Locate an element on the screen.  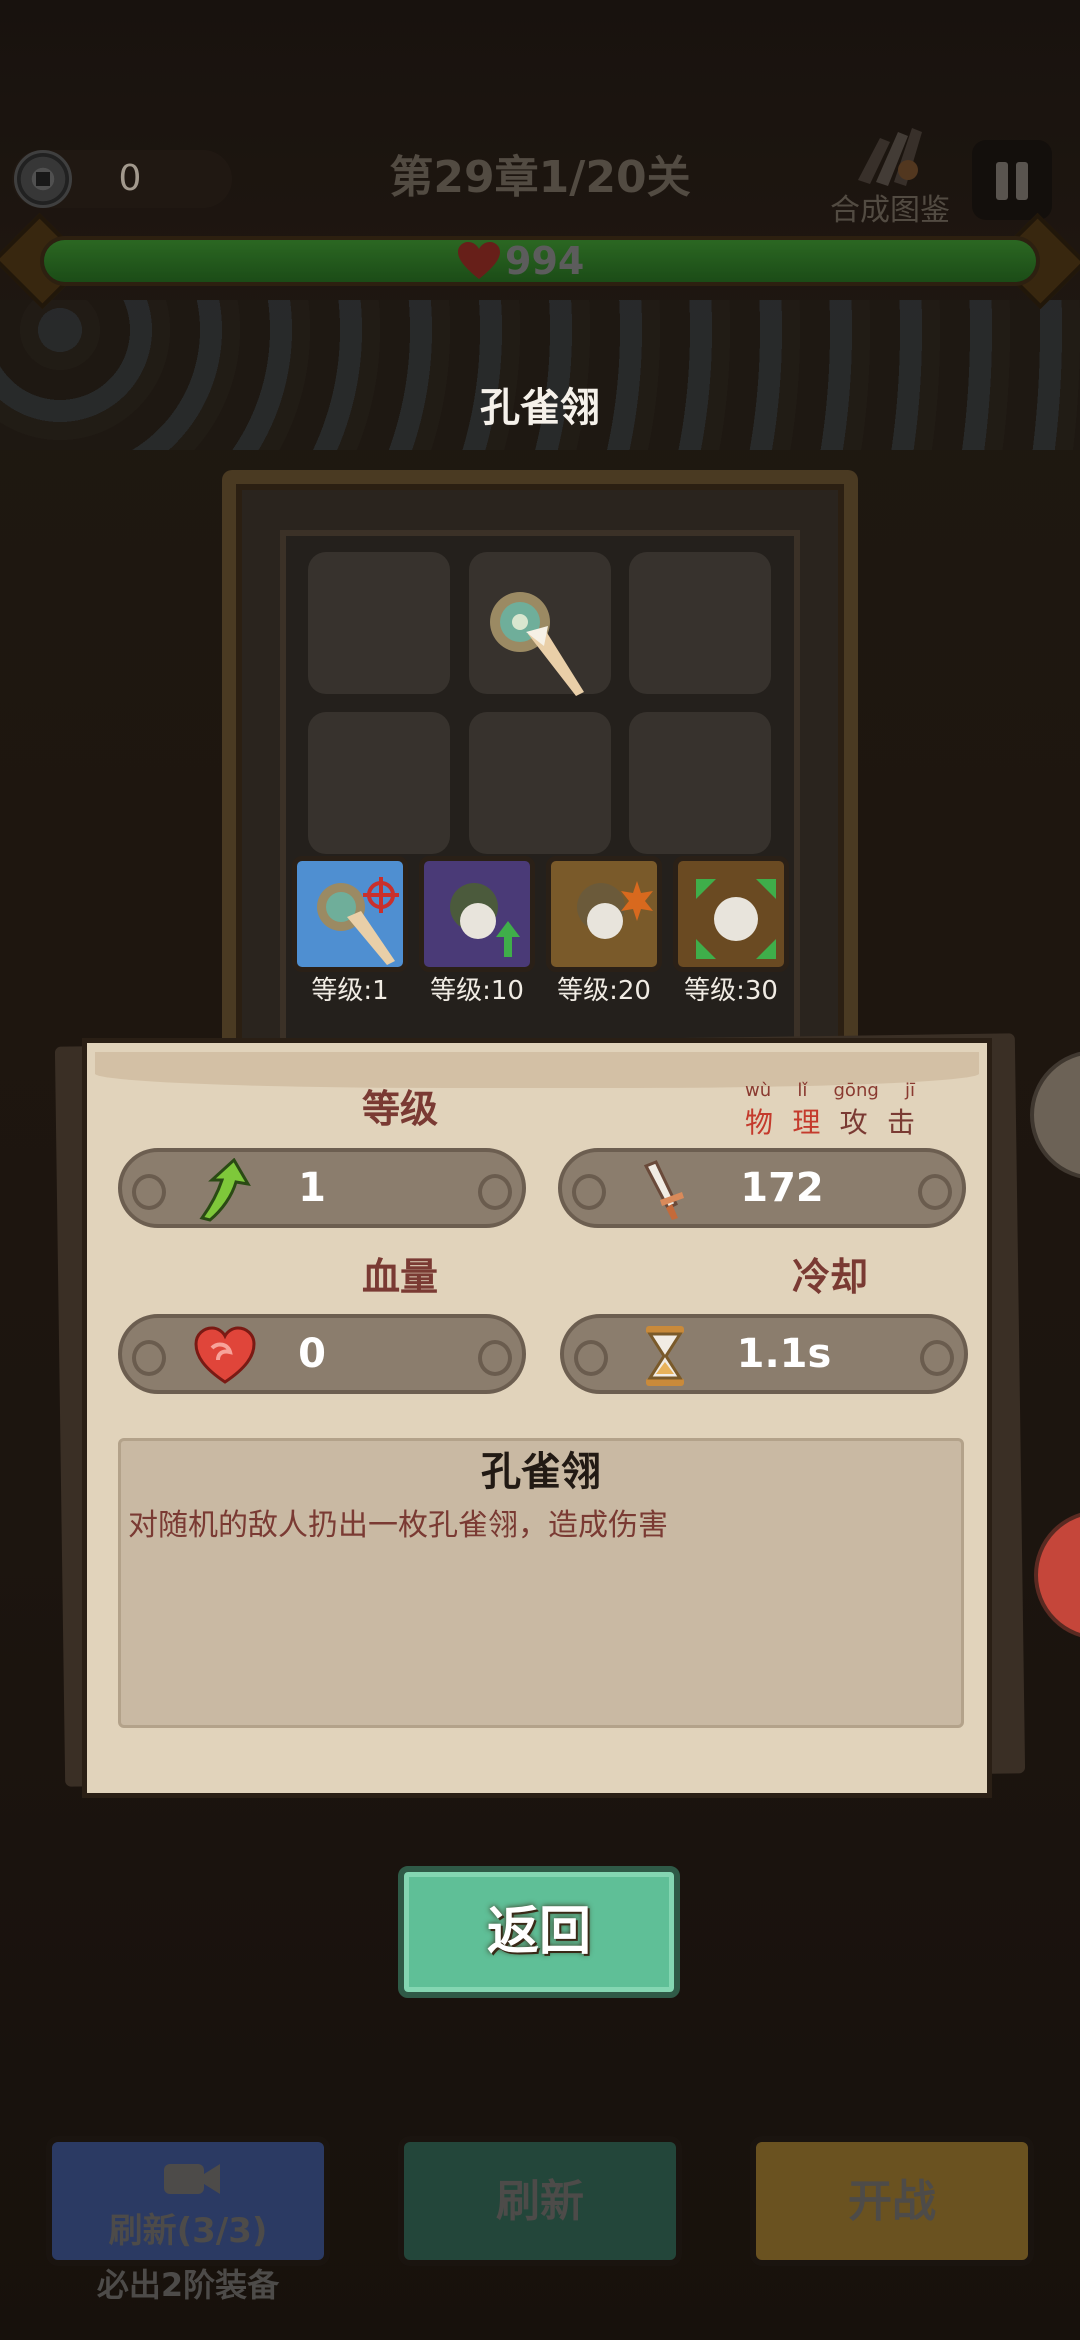
refresh-ad-label: 刷新(3/3) is located at coordinates (188, 2231).